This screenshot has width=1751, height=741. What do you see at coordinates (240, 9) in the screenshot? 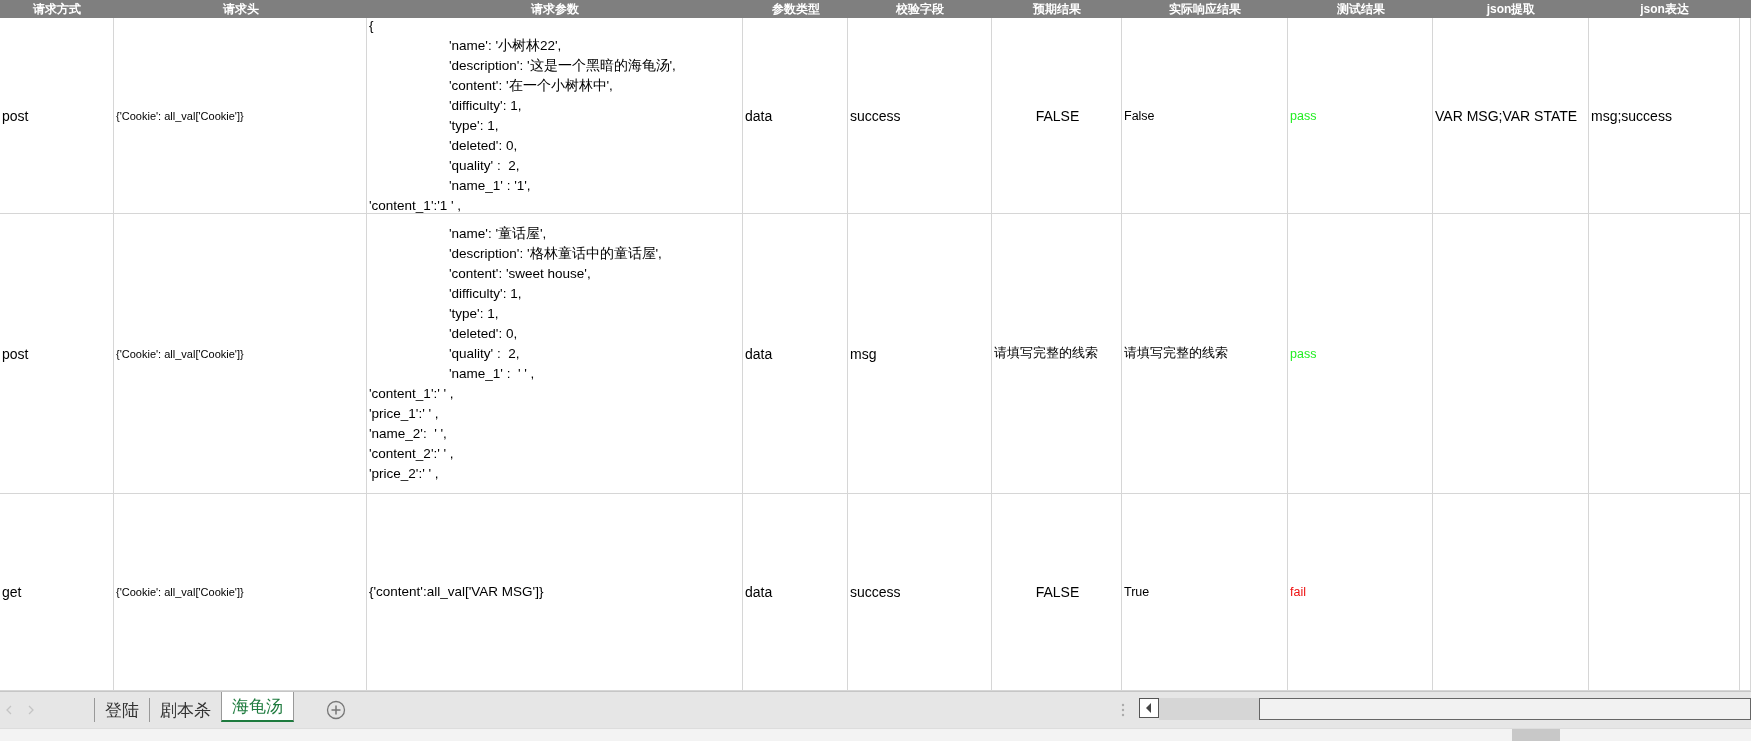
I see `column-header: 请求头` at bounding box center [240, 9].